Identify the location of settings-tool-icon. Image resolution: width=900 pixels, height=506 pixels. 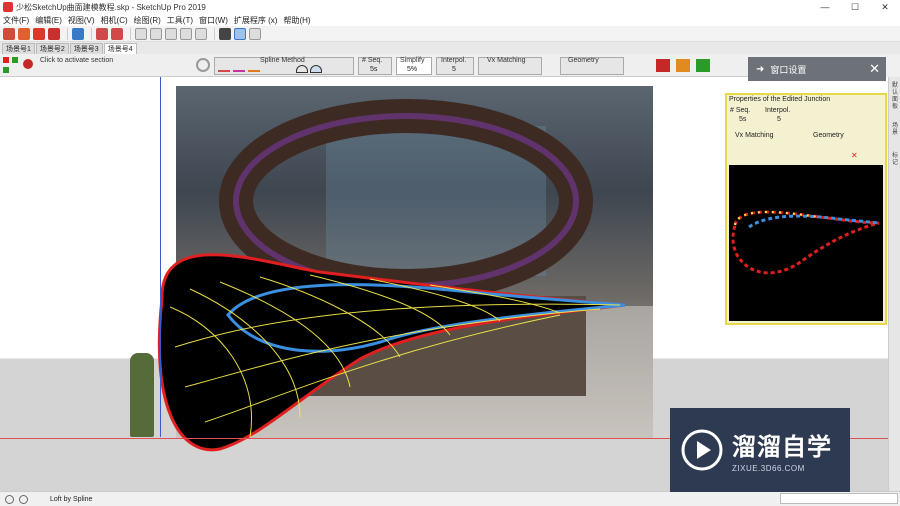
(24, 33).